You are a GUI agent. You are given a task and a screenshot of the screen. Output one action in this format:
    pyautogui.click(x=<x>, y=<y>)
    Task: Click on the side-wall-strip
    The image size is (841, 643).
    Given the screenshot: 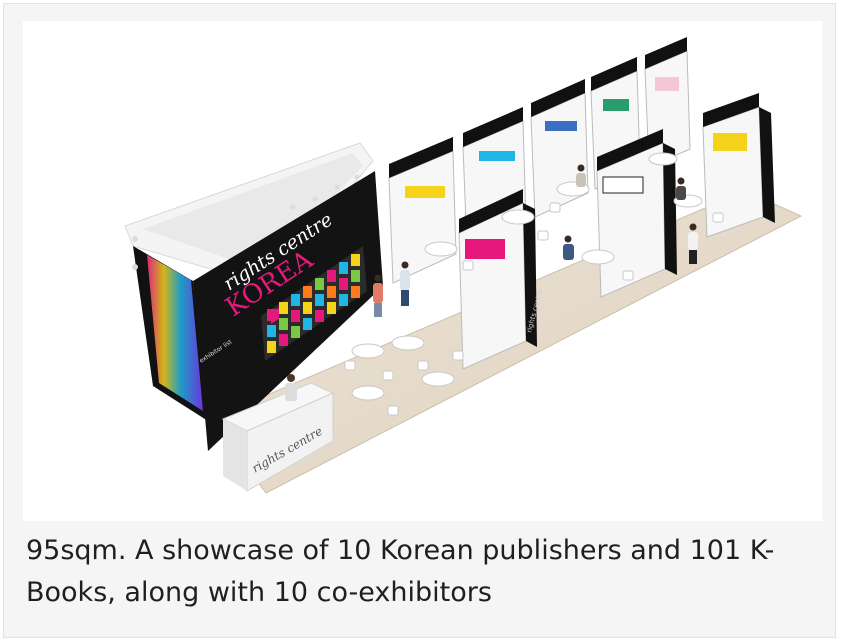 What is the action you would take?
    pyautogui.click(x=175, y=333)
    